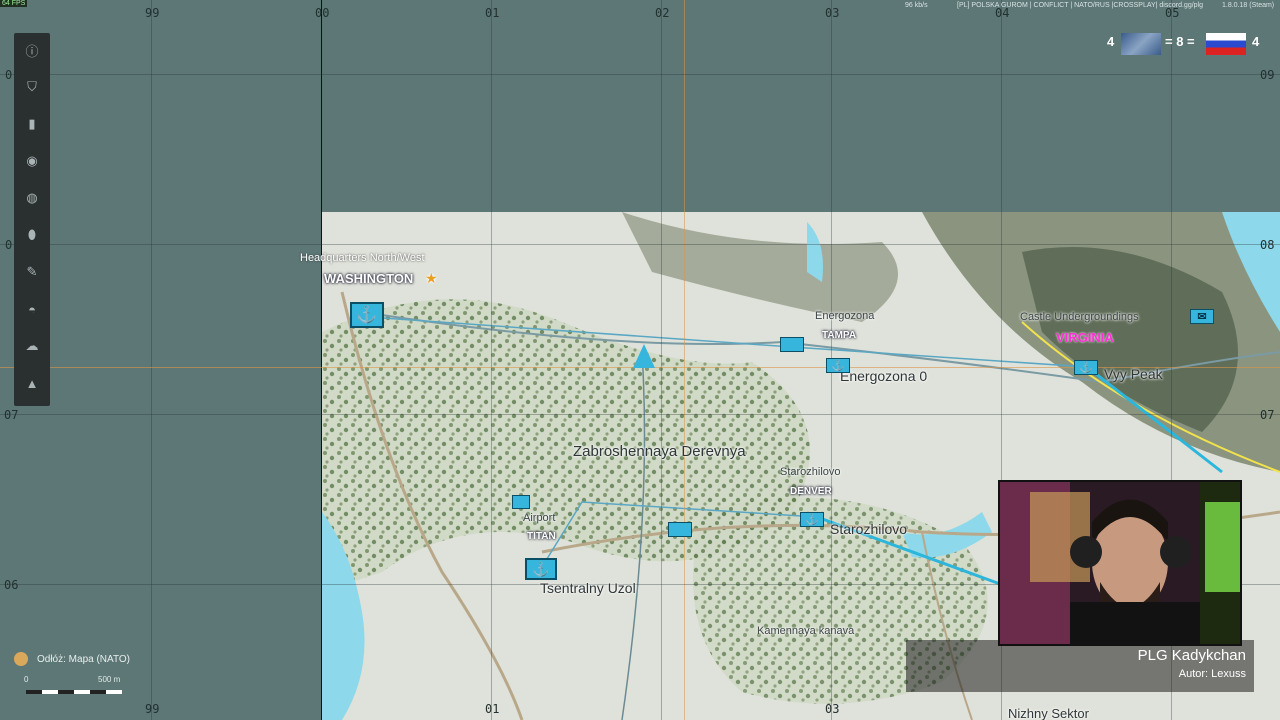  Describe the element at coordinates (1141, 44) in the screenshot. I see `nato-flag-icon` at that location.